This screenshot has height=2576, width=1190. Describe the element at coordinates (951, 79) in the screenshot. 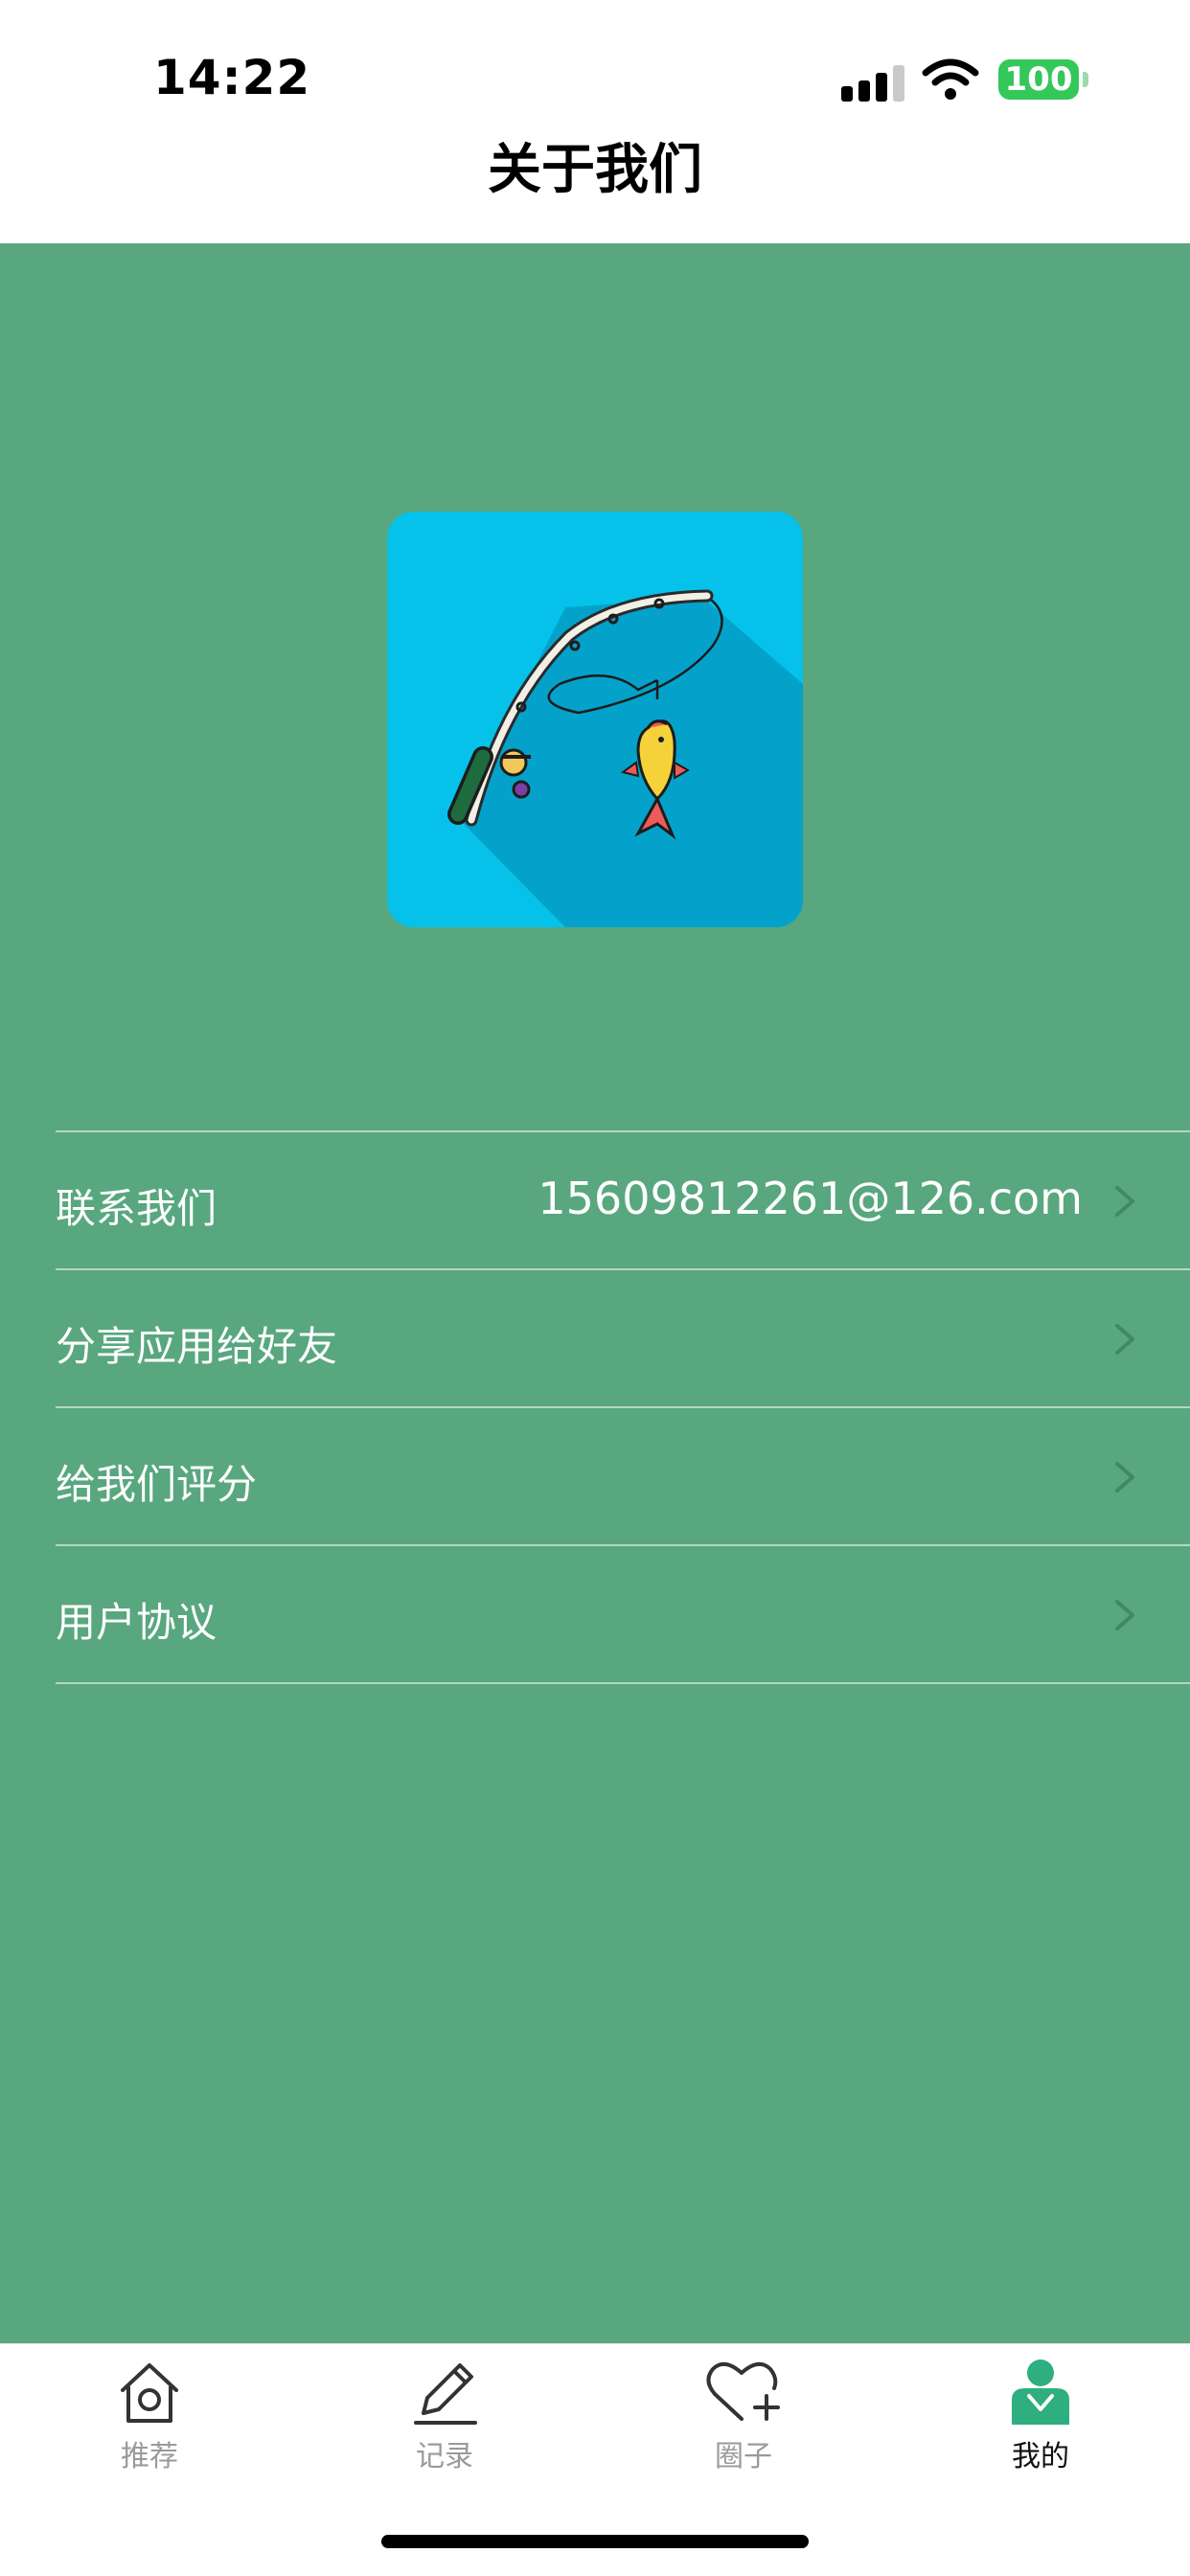

I see `wifi-icon` at that location.